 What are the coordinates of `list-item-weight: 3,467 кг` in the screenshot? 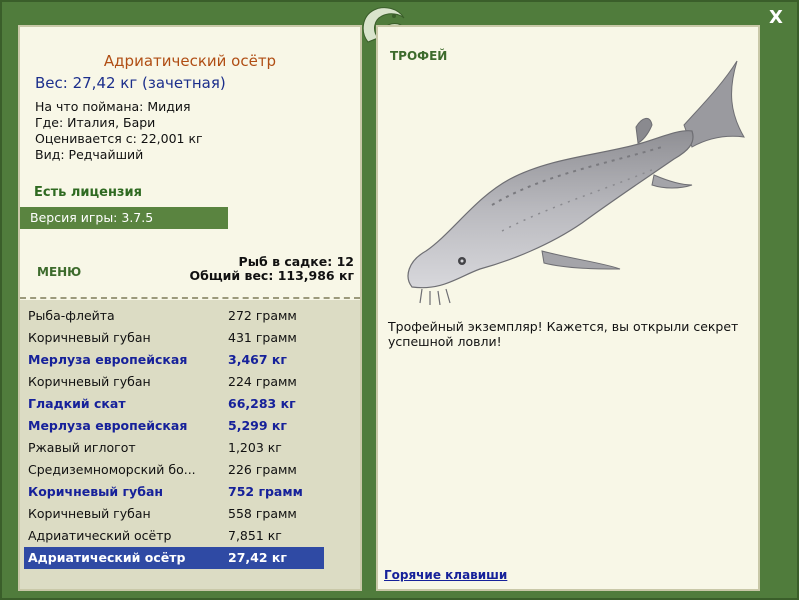 It's located at (257, 359).